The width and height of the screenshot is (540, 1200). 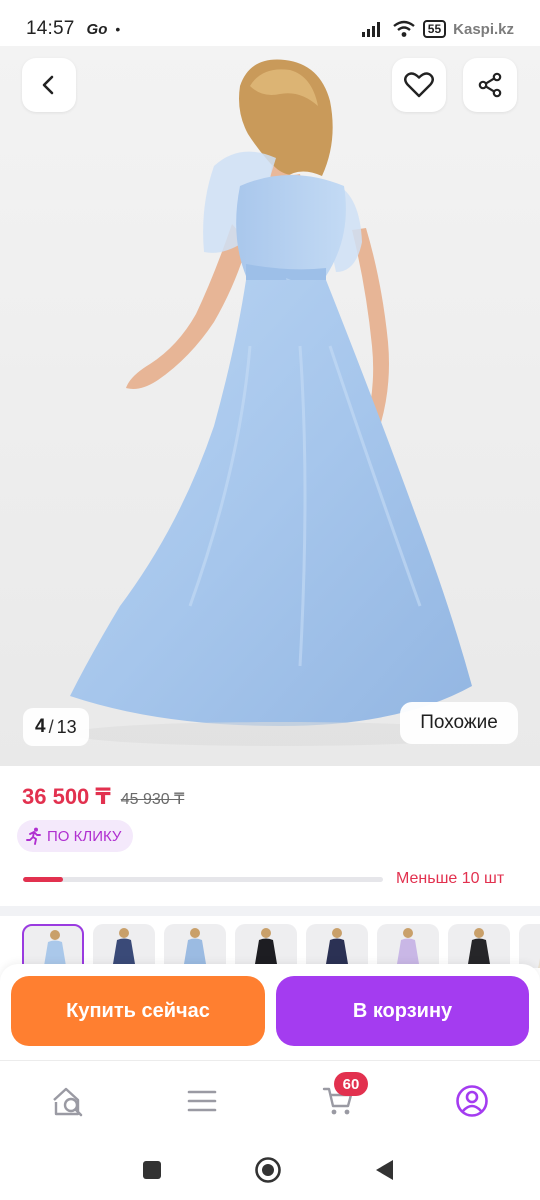 I want to click on variant-thumbnail-blue, so click(x=195, y=946).